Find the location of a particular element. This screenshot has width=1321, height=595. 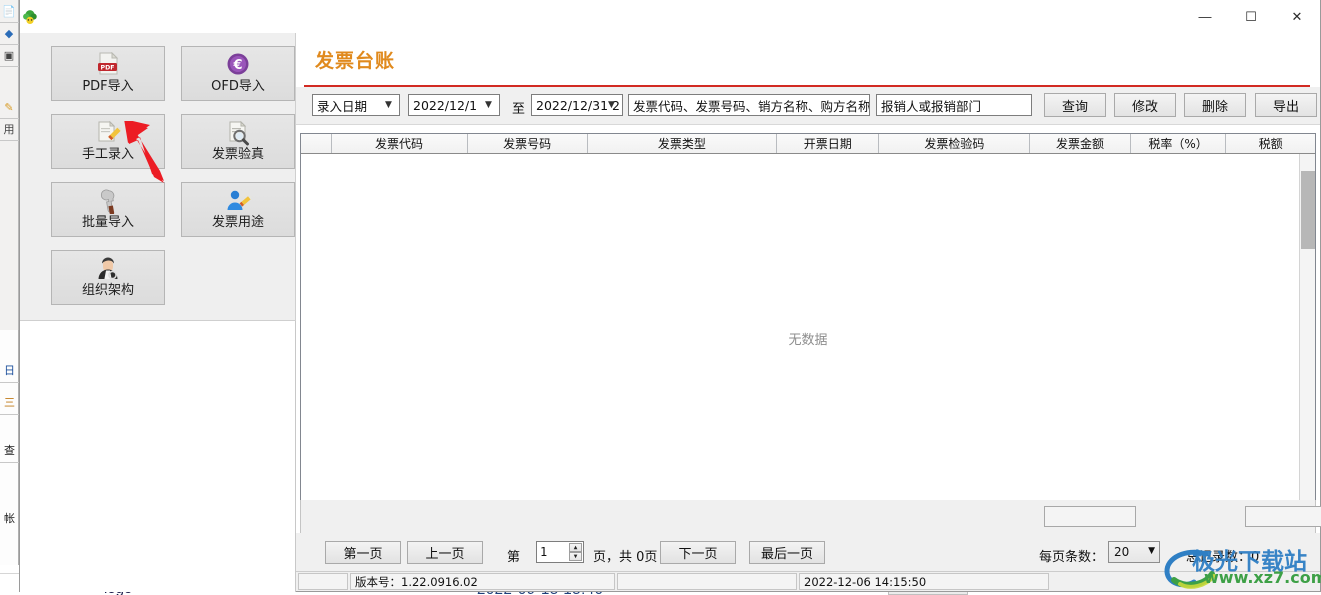

ofd-import-button: € OFD导入 is located at coordinates (238, 73).